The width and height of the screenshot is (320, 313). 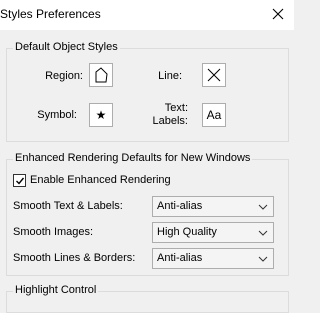 What do you see at coordinates (147, 15) in the screenshot?
I see `title-bar: Styles Preferences` at bounding box center [147, 15].